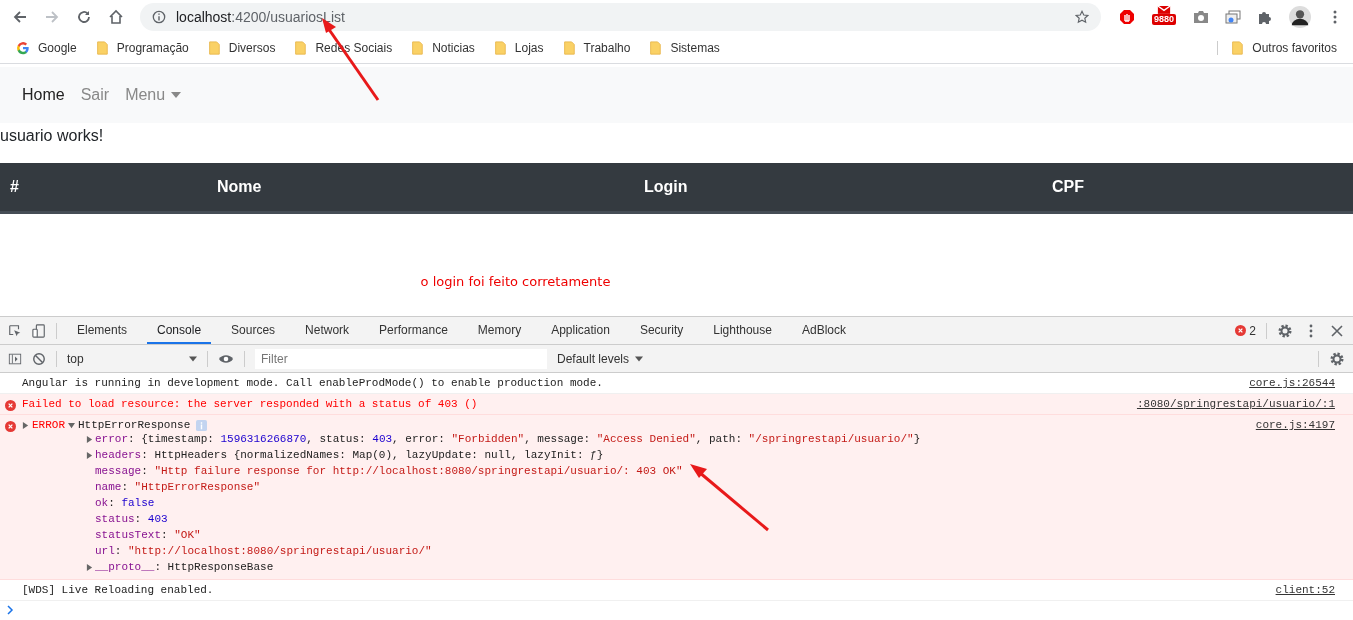  I want to click on error-counter: 2, so click(1245, 330).